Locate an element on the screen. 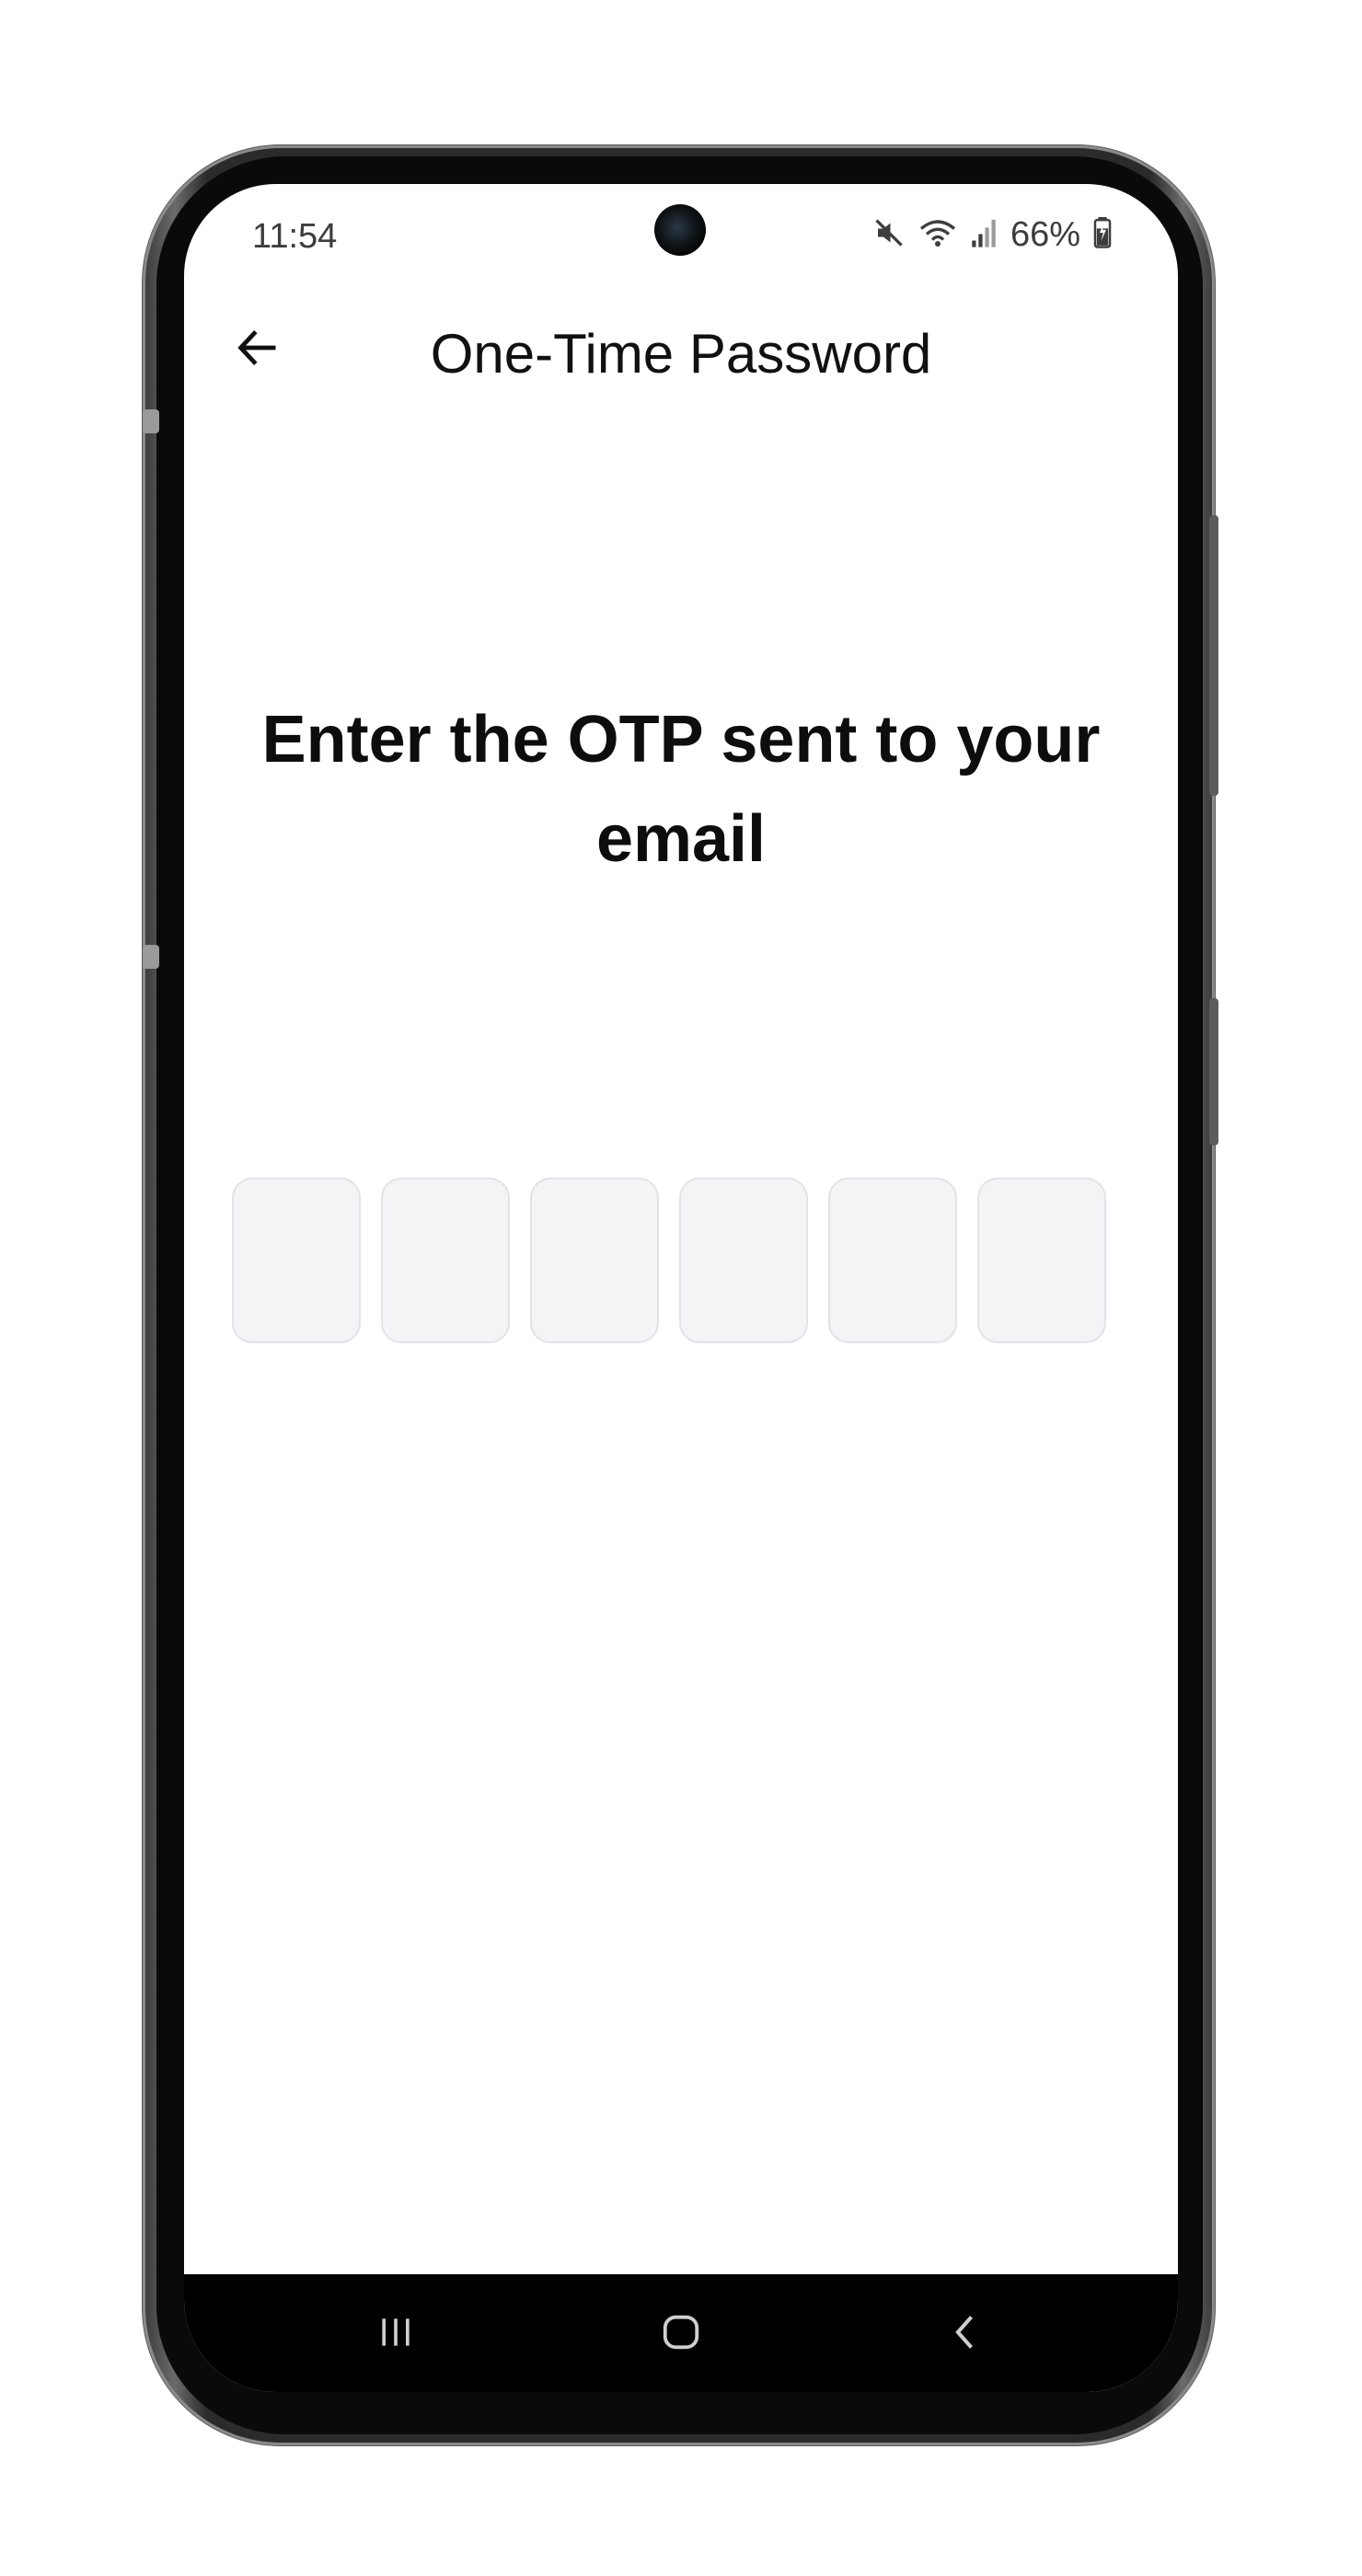 This screenshot has height=2576, width=1362. volume-button is located at coordinates (1213, 655).